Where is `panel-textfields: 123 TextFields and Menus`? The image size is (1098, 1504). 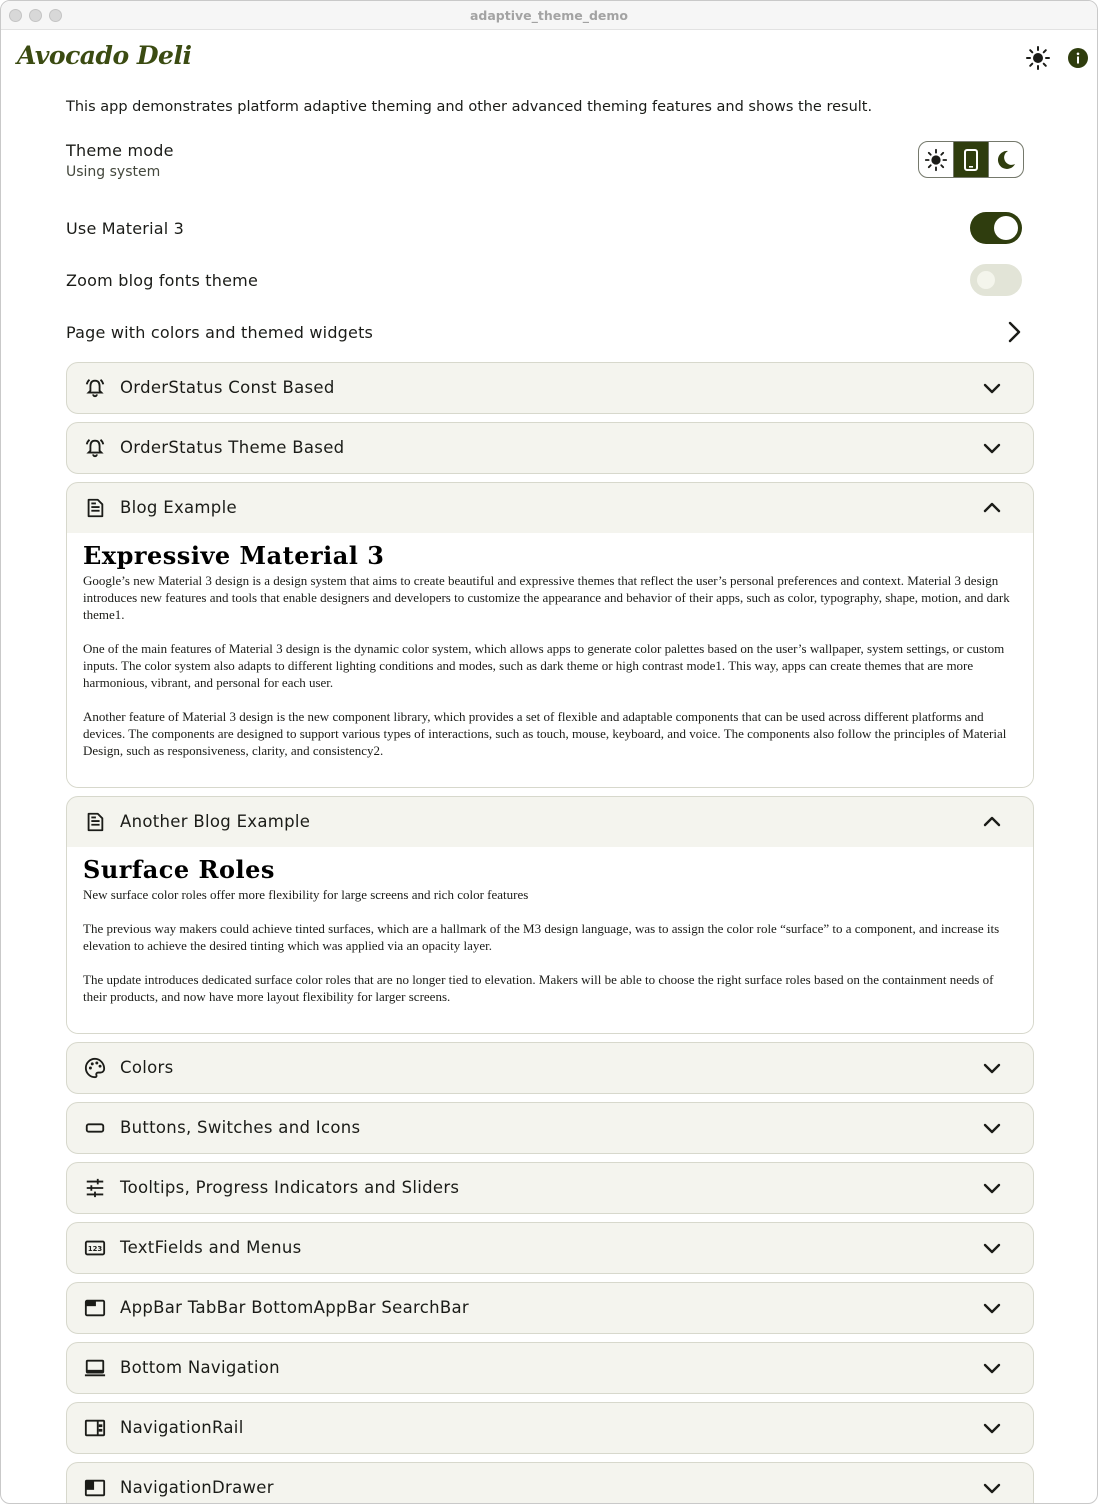 panel-textfields: 123 TextFields and Menus is located at coordinates (550, 1248).